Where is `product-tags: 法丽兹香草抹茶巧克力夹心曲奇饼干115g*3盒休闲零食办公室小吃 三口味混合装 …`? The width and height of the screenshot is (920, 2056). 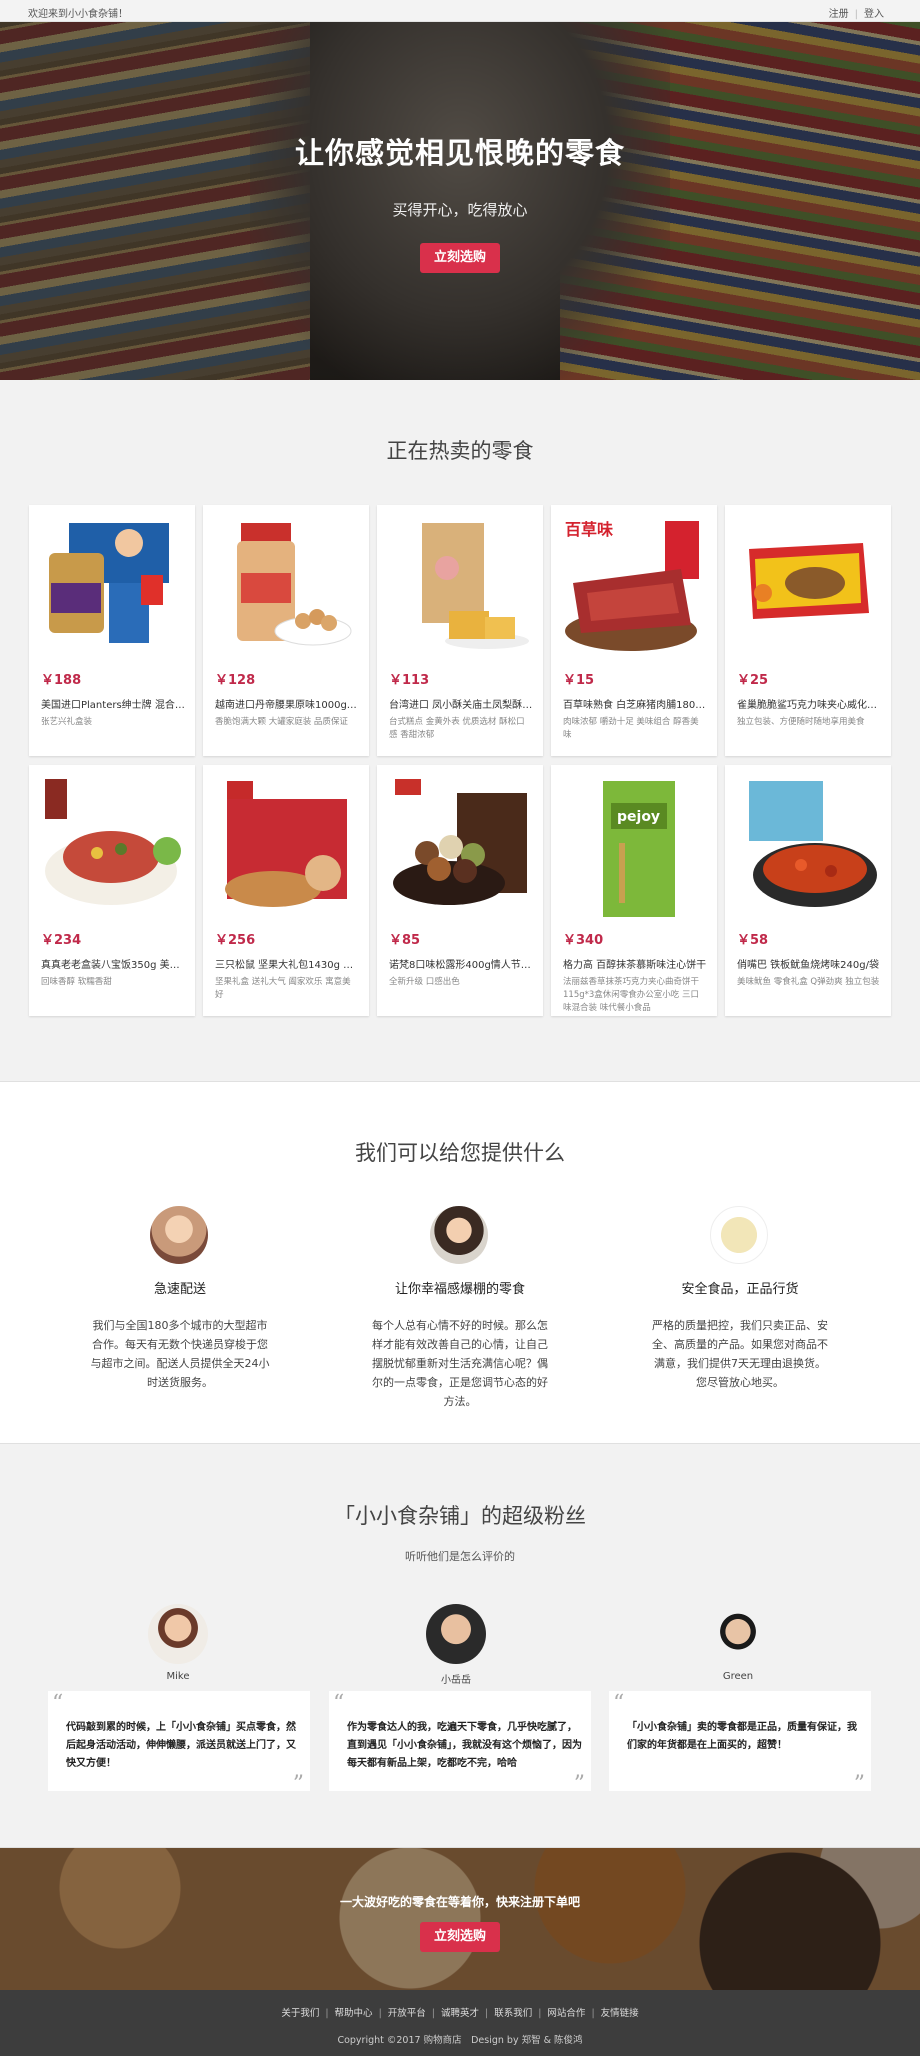
product-tags: 法丽兹香草抹茶巧克力夹心曲奇饼干115g*3盒休闲零食办公室小吃 三口味混合装 … is located at coordinates (631, 995).